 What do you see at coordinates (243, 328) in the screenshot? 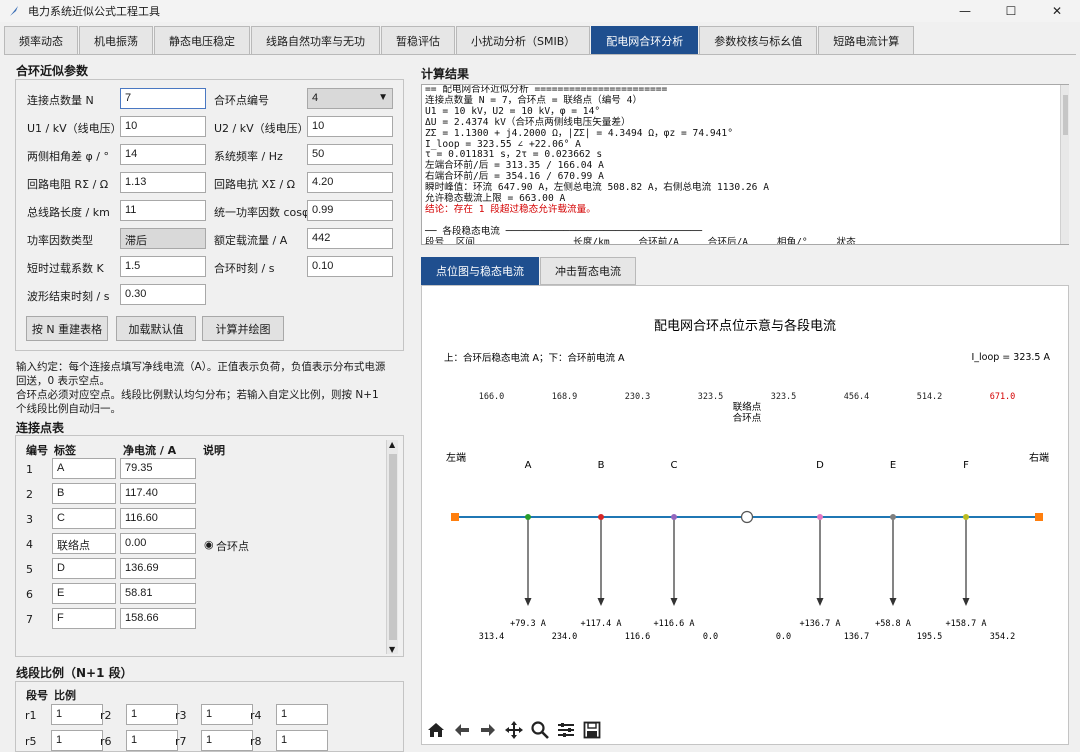
I see `compute-plot-button: 计算并绘图` at bounding box center [243, 328].